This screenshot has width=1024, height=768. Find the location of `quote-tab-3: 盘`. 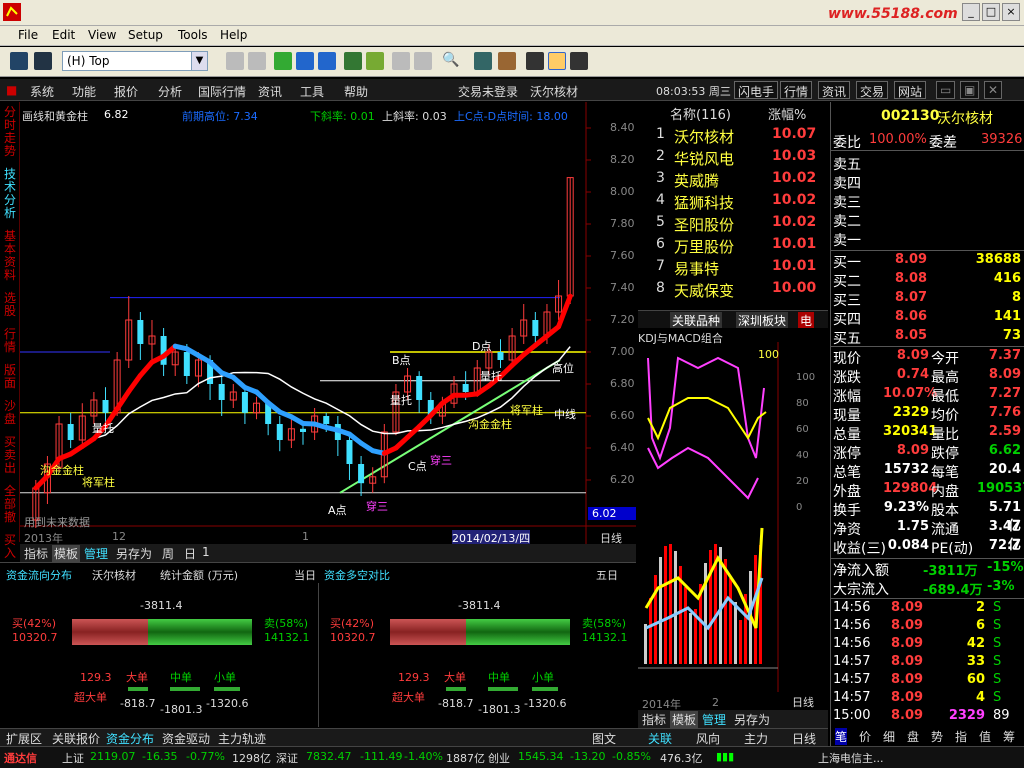

quote-tab-3: 盘 is located at coordinates (913, 736).